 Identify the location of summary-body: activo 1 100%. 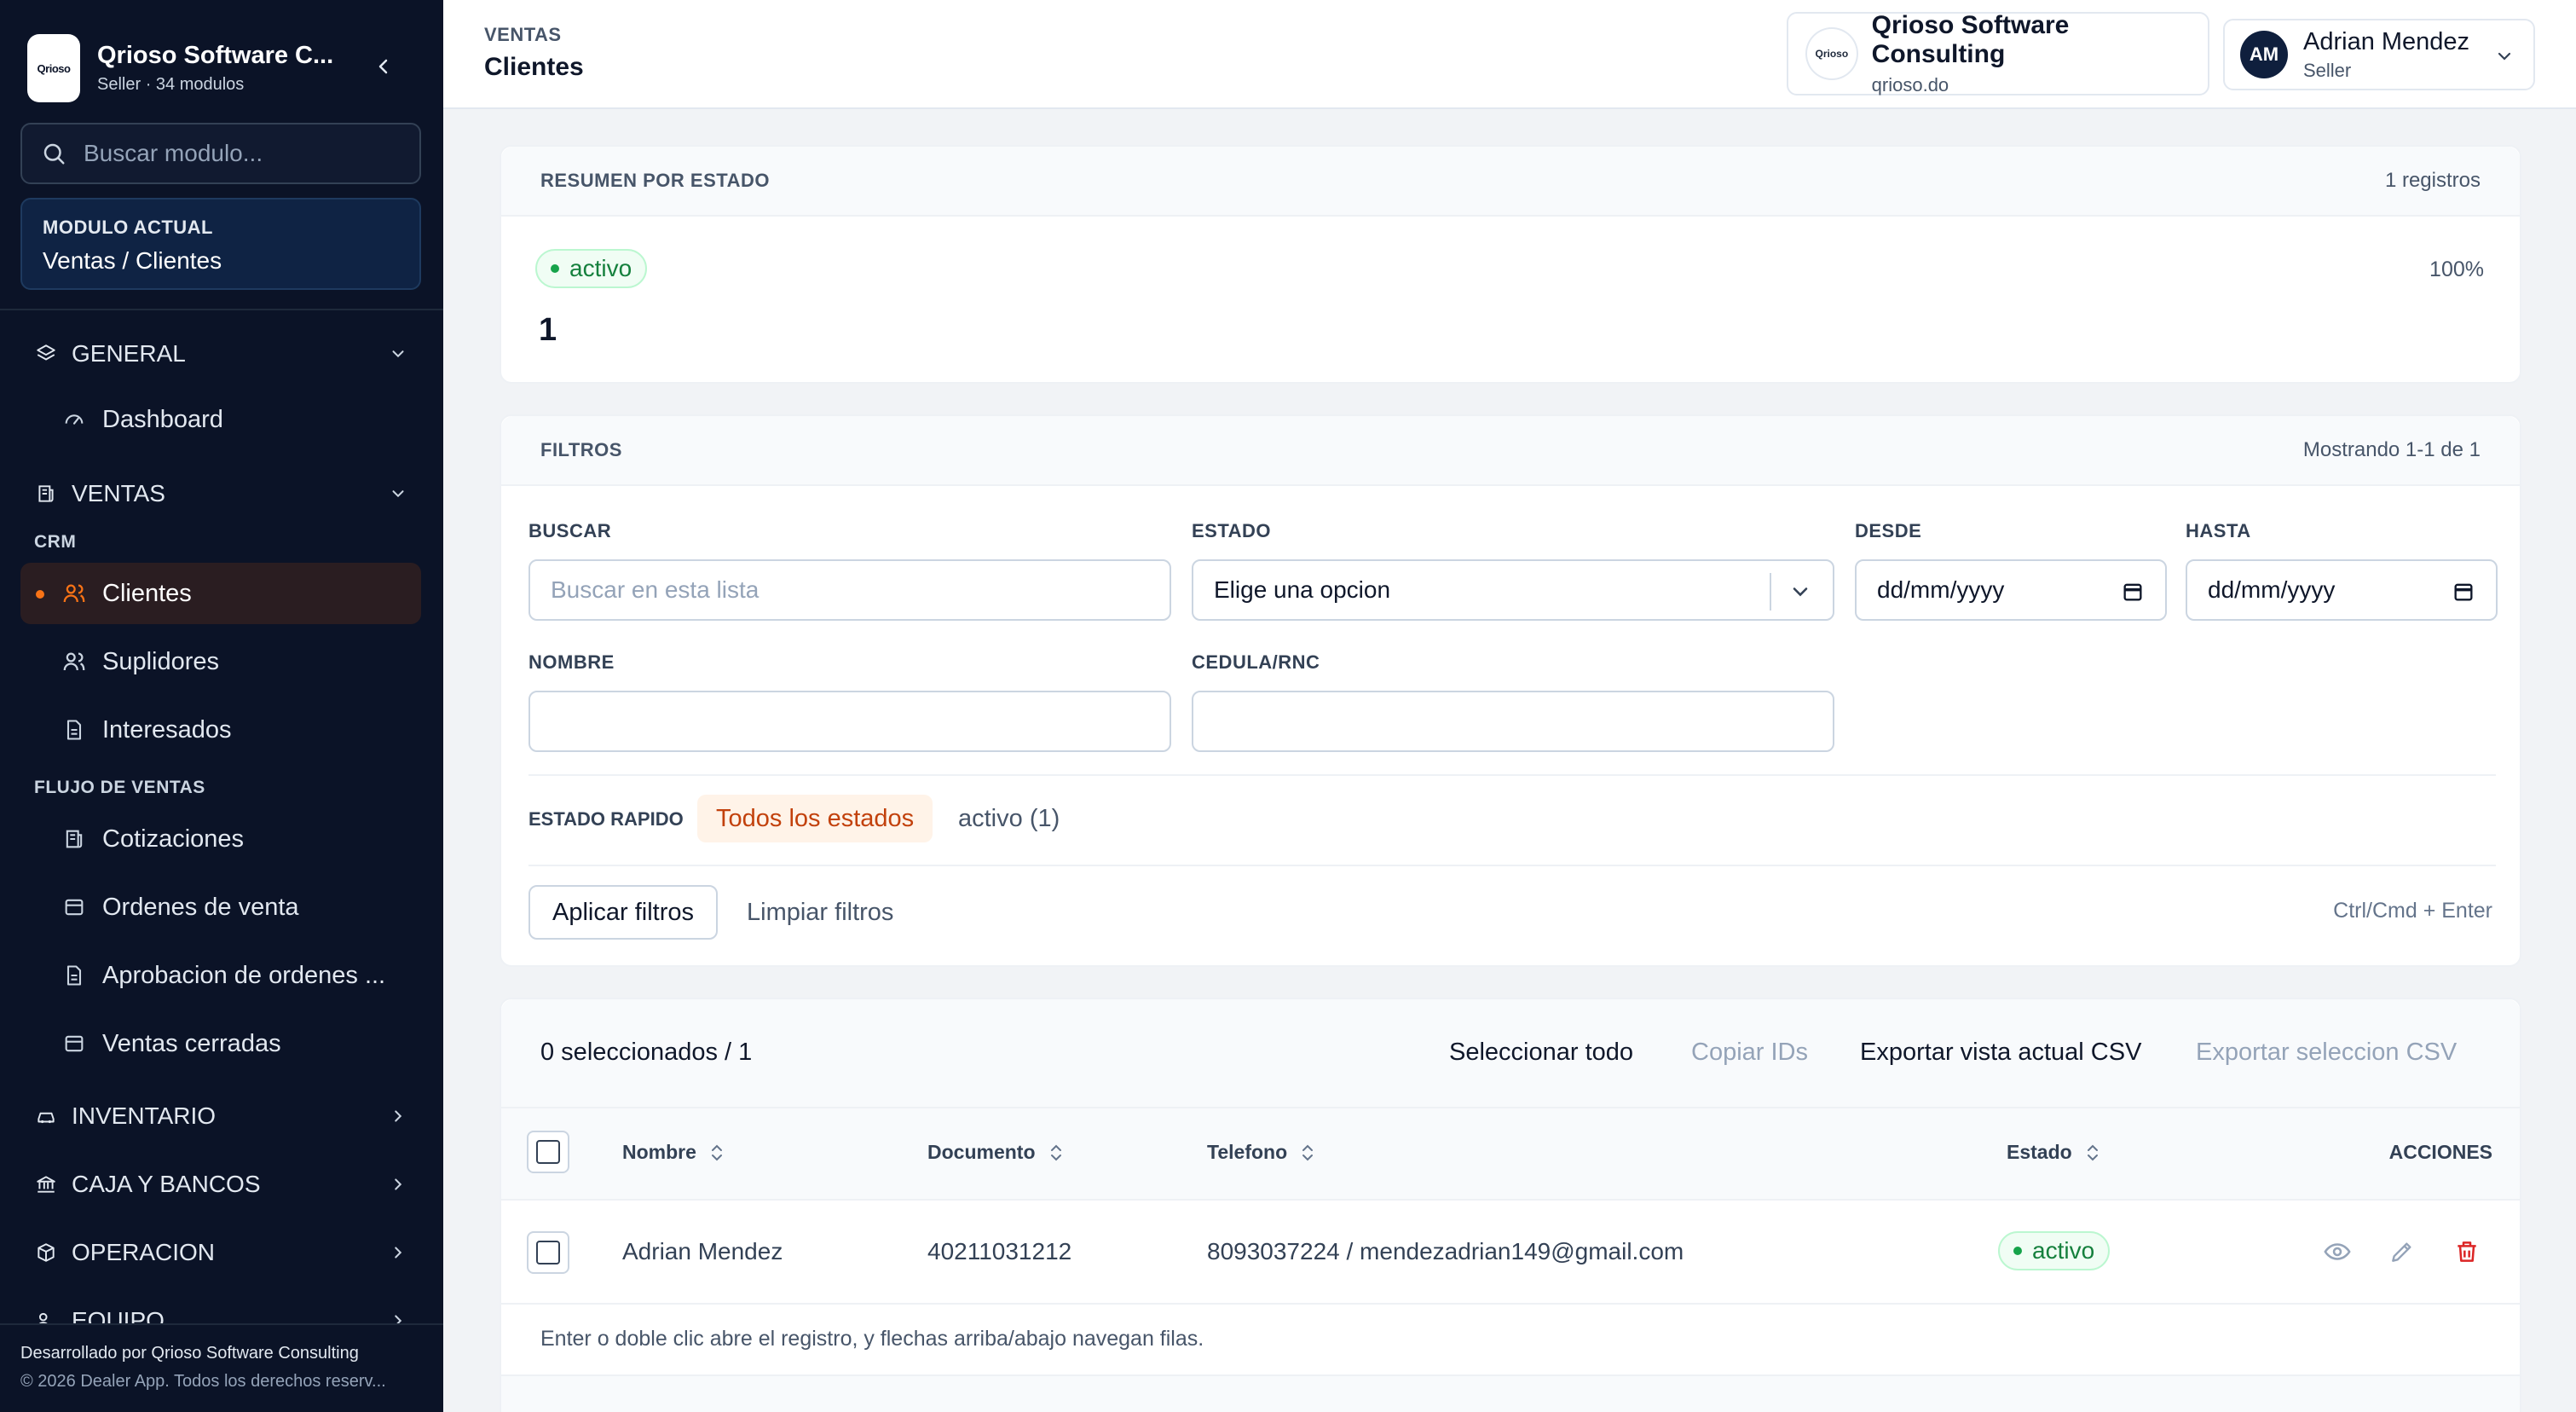
(1510, 300).